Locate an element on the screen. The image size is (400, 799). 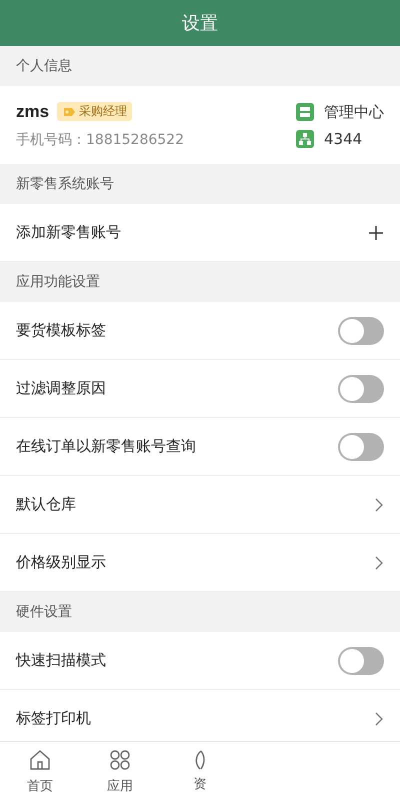
settings-row: 默认仓库 is located at coordinates (200, 505).